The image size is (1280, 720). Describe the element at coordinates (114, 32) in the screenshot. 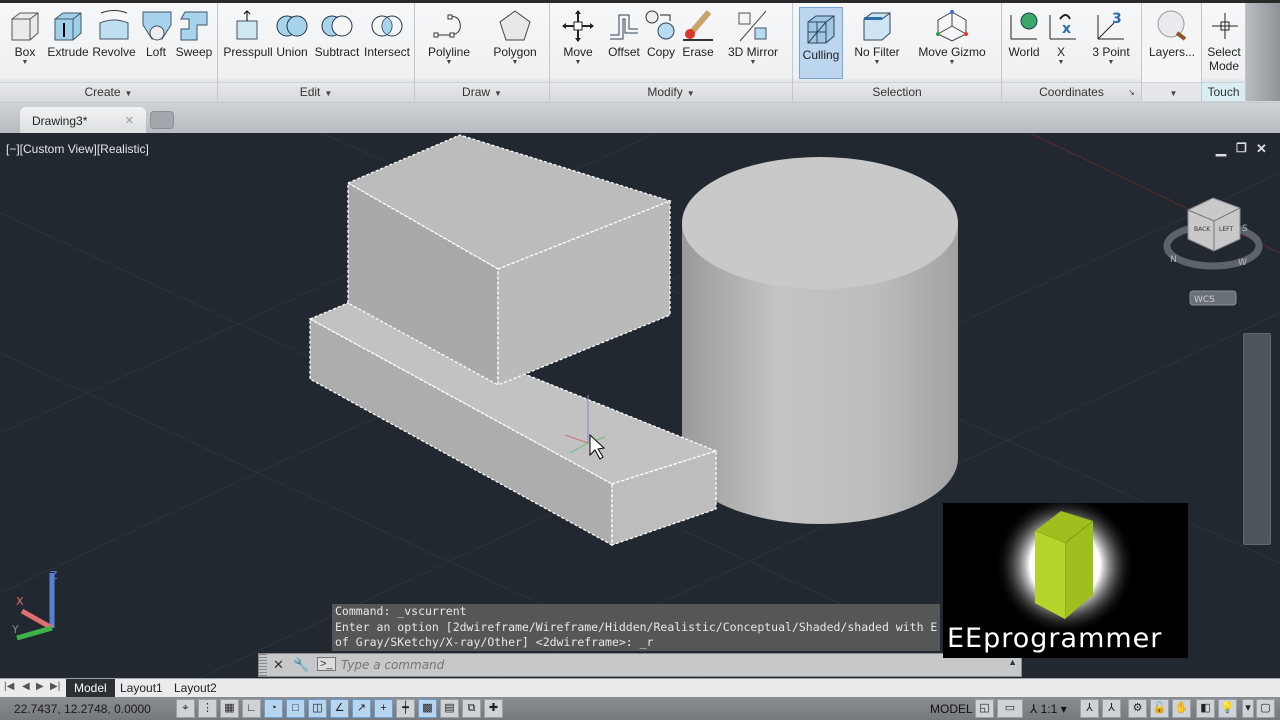

I see `revolve-button: Revolve` at that location.